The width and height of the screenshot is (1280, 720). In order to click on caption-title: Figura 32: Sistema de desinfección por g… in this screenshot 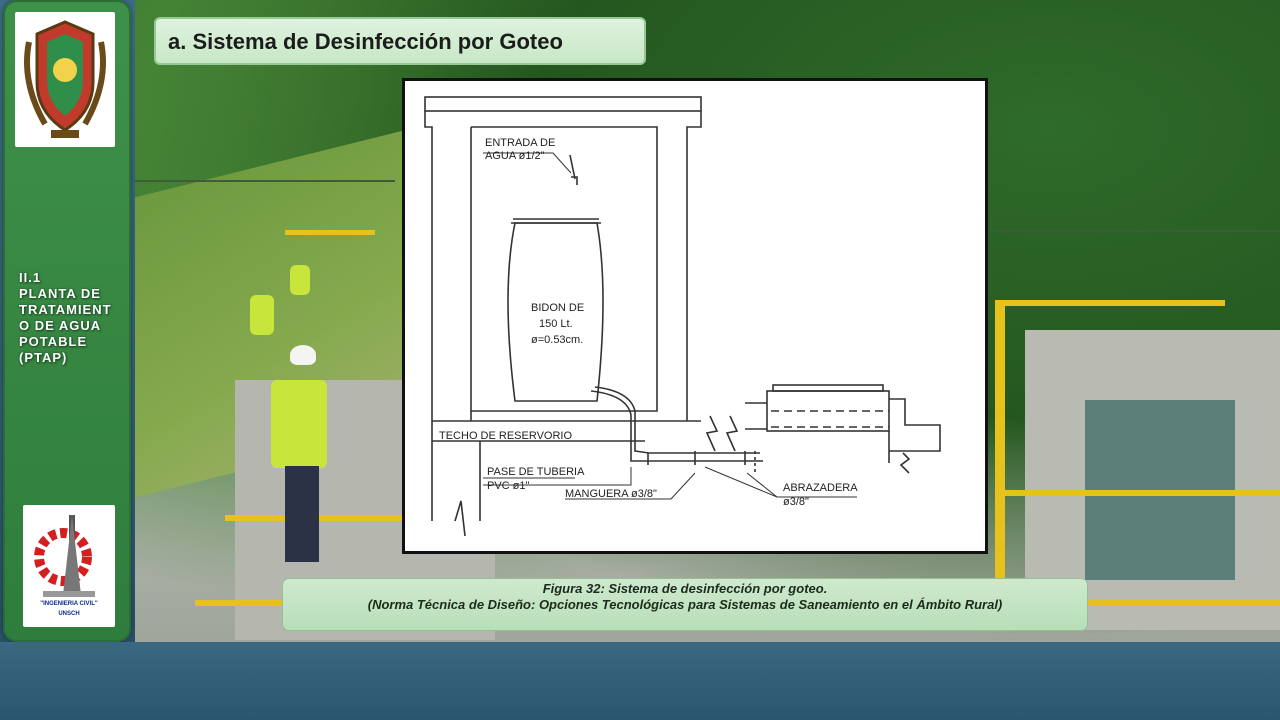, I will do `click(685, 588)`.